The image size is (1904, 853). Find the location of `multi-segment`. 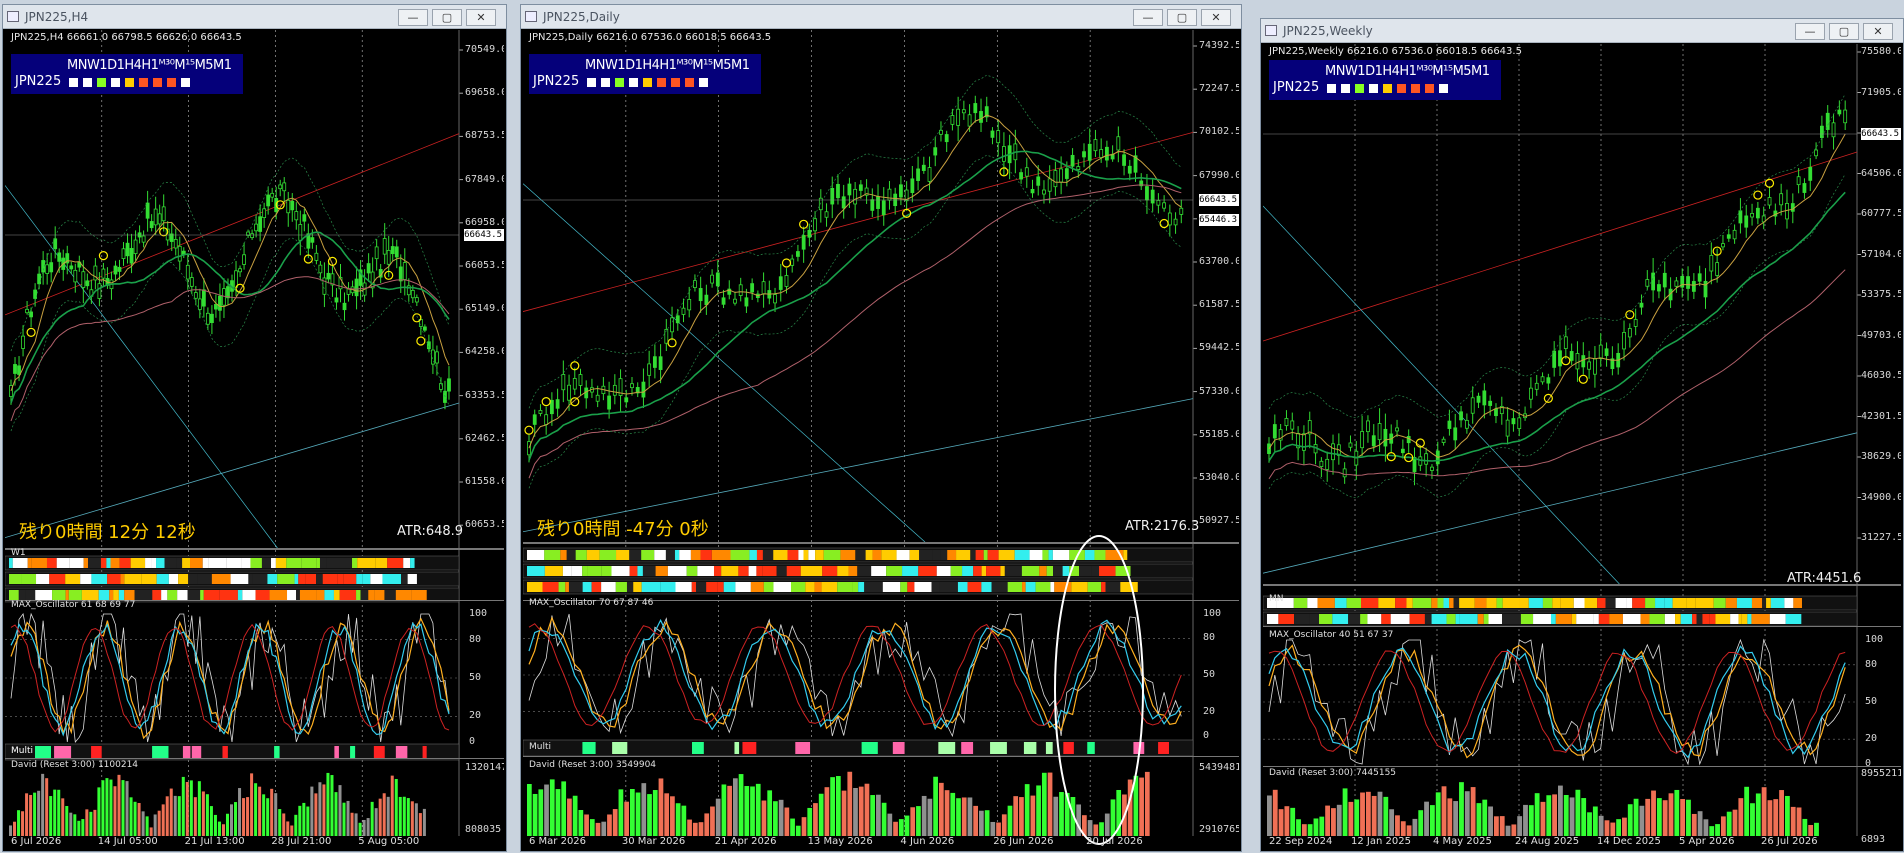

multi-segment is located at coordinates (196, 752).